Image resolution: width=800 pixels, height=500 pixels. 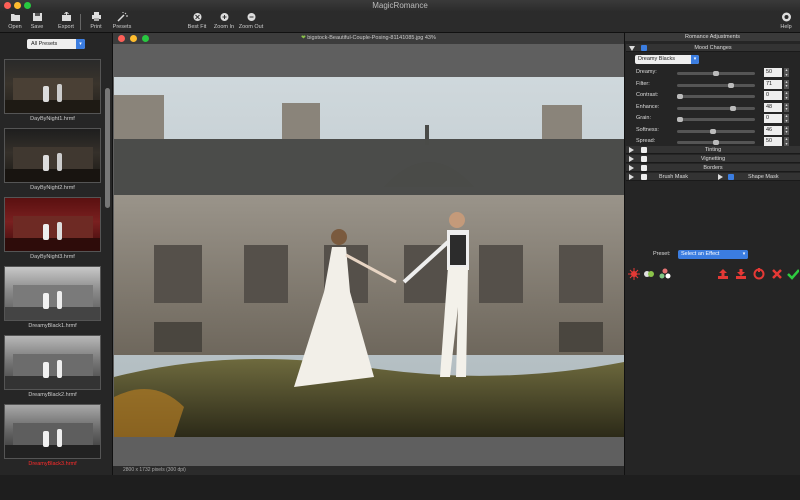 I want to click on export-button: Export, so click(x=66, y=21).